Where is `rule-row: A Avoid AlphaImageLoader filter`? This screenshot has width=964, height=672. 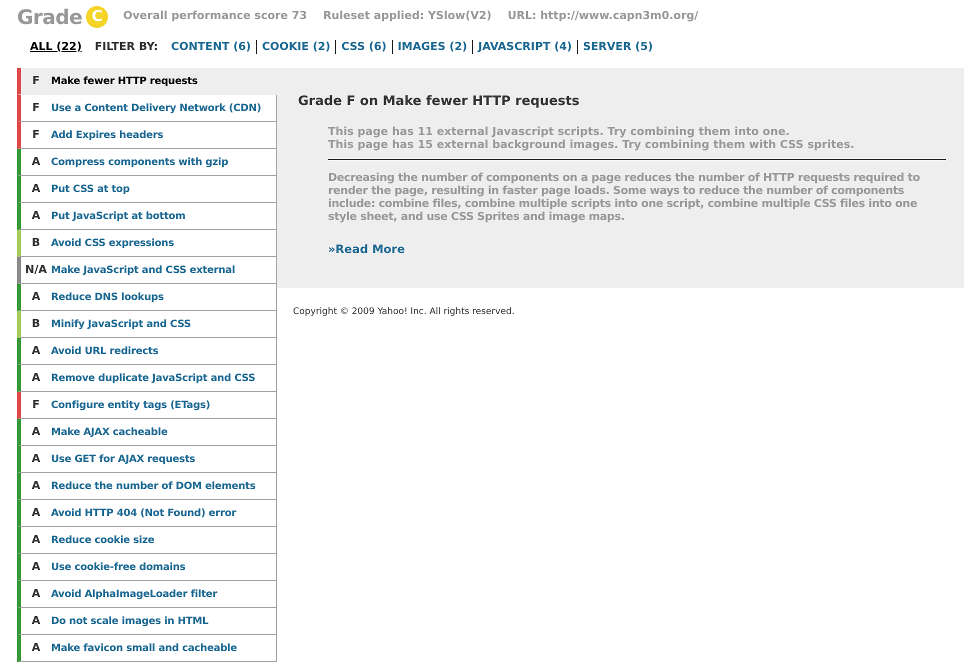 rule-row: A Avoid AlphaImageLoader filter is located at coordinates (147, 594).